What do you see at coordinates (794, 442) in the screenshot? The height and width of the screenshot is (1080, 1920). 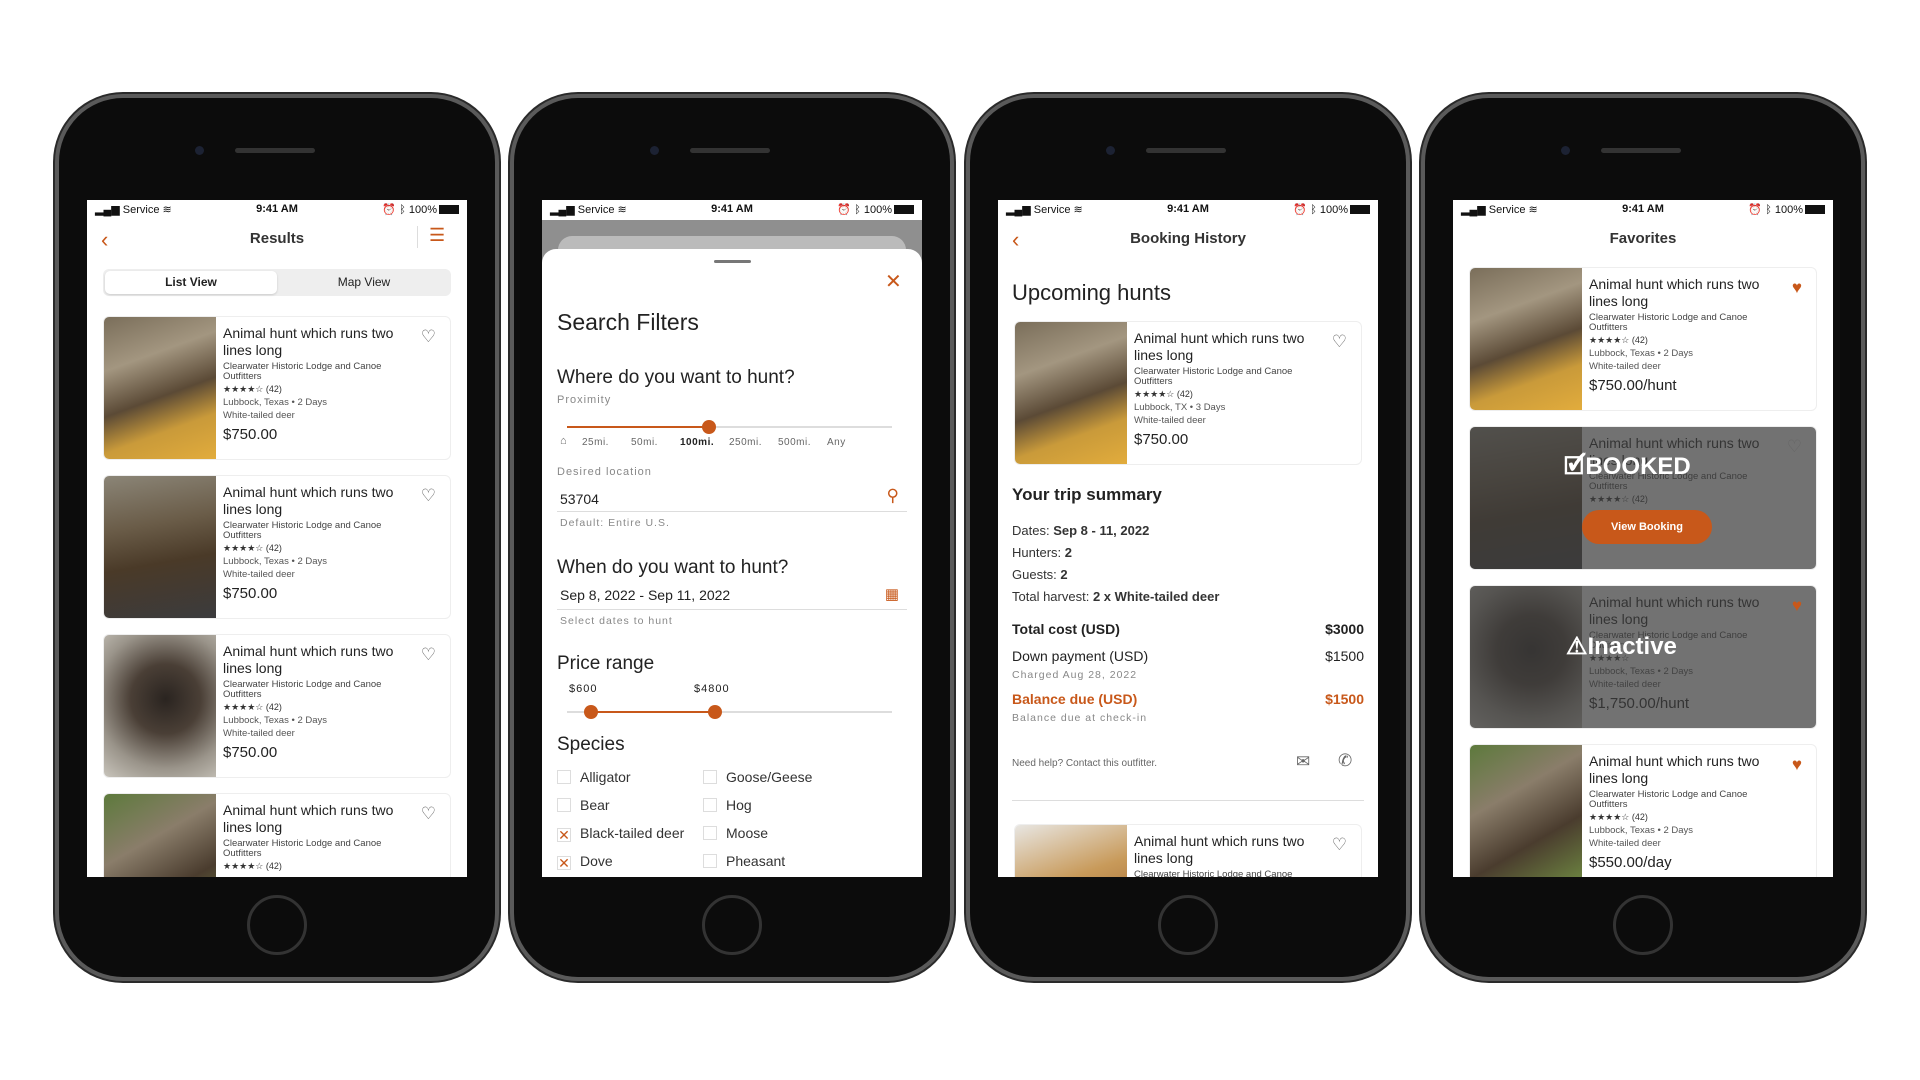 I see `proximity-option: 500mi.` at bounding box center [794, 442].